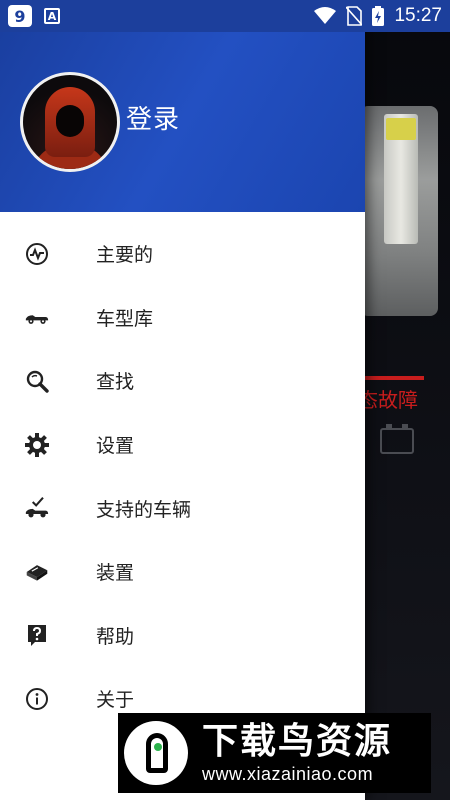 The height and width of the screenshot is (800, 450). Describe the element at coordinates (52, 16) in the screenshot. I see `font-notification-icon: A` at that location.